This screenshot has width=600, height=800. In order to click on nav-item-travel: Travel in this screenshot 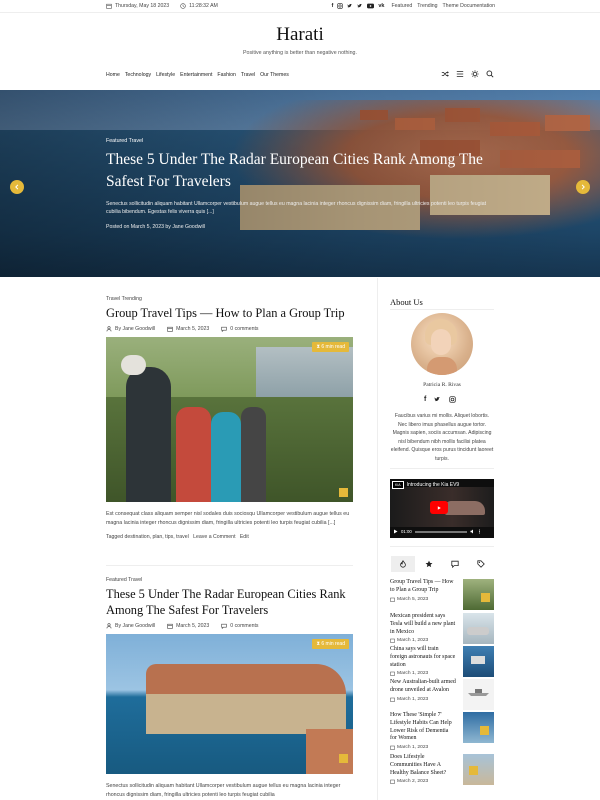, I will do `click(248, 75)`.